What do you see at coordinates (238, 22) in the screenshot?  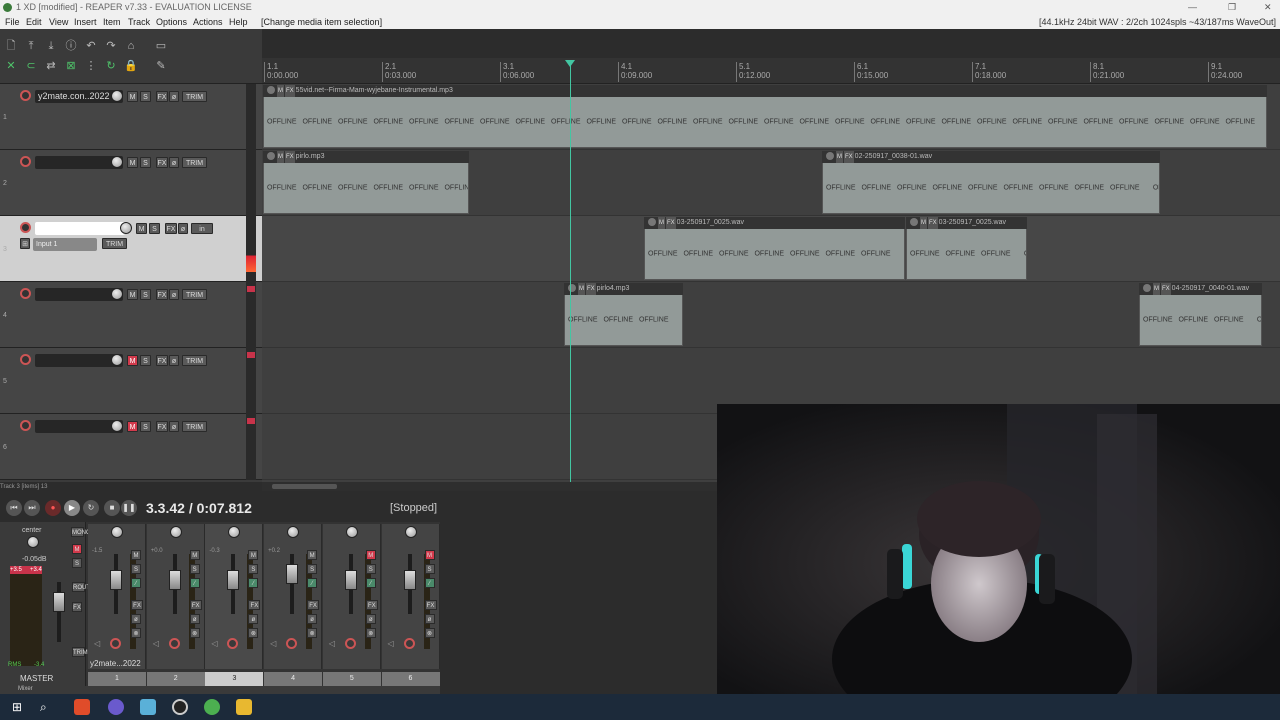 I see `menu-help: Help` at bounding box center [238, 22].